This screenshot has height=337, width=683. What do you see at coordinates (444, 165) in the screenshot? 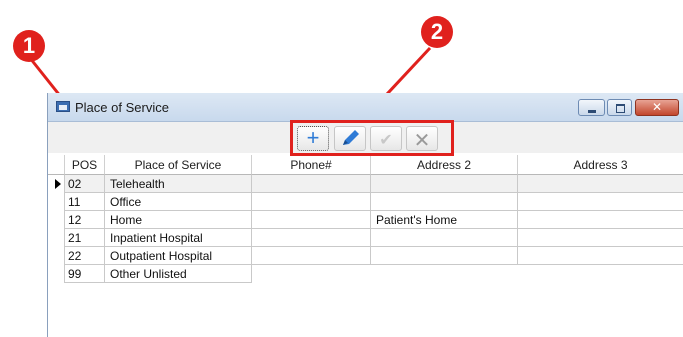
I see `column-header-address-2: Address 2` at bounding box center [444, 165].